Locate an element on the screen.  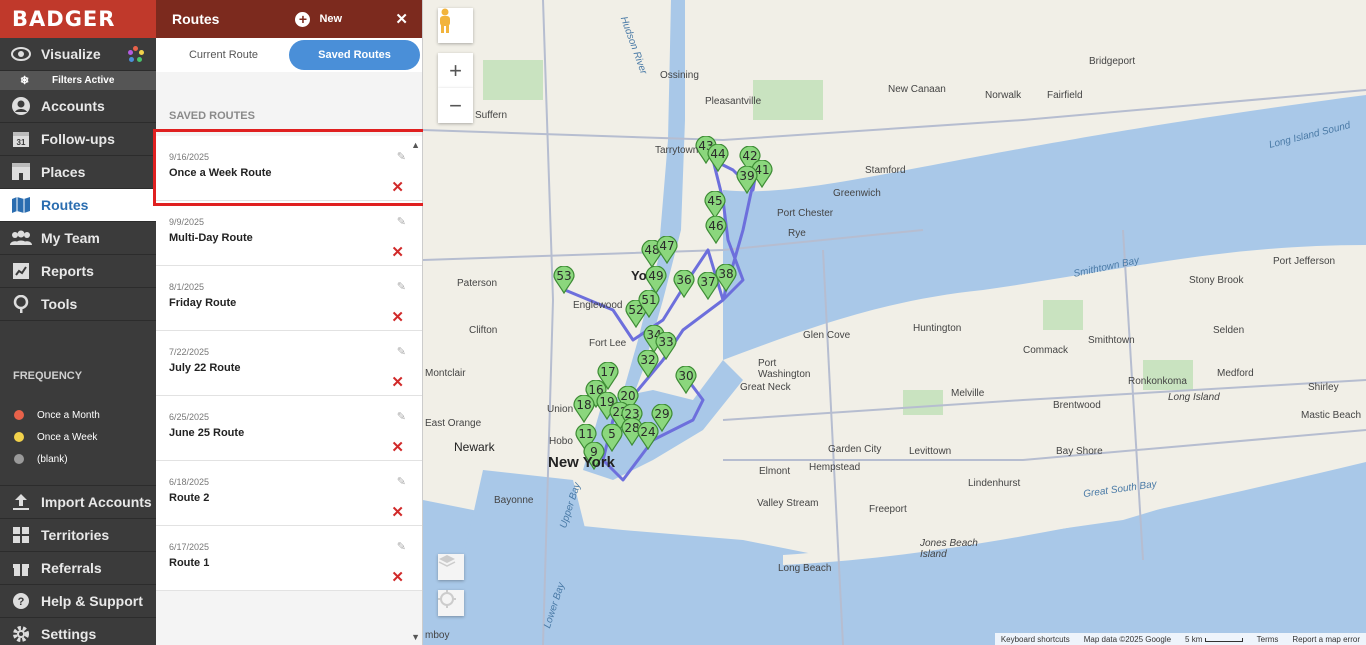
nav-item-help: ? Help & Support is located at coordinates (78, 601).